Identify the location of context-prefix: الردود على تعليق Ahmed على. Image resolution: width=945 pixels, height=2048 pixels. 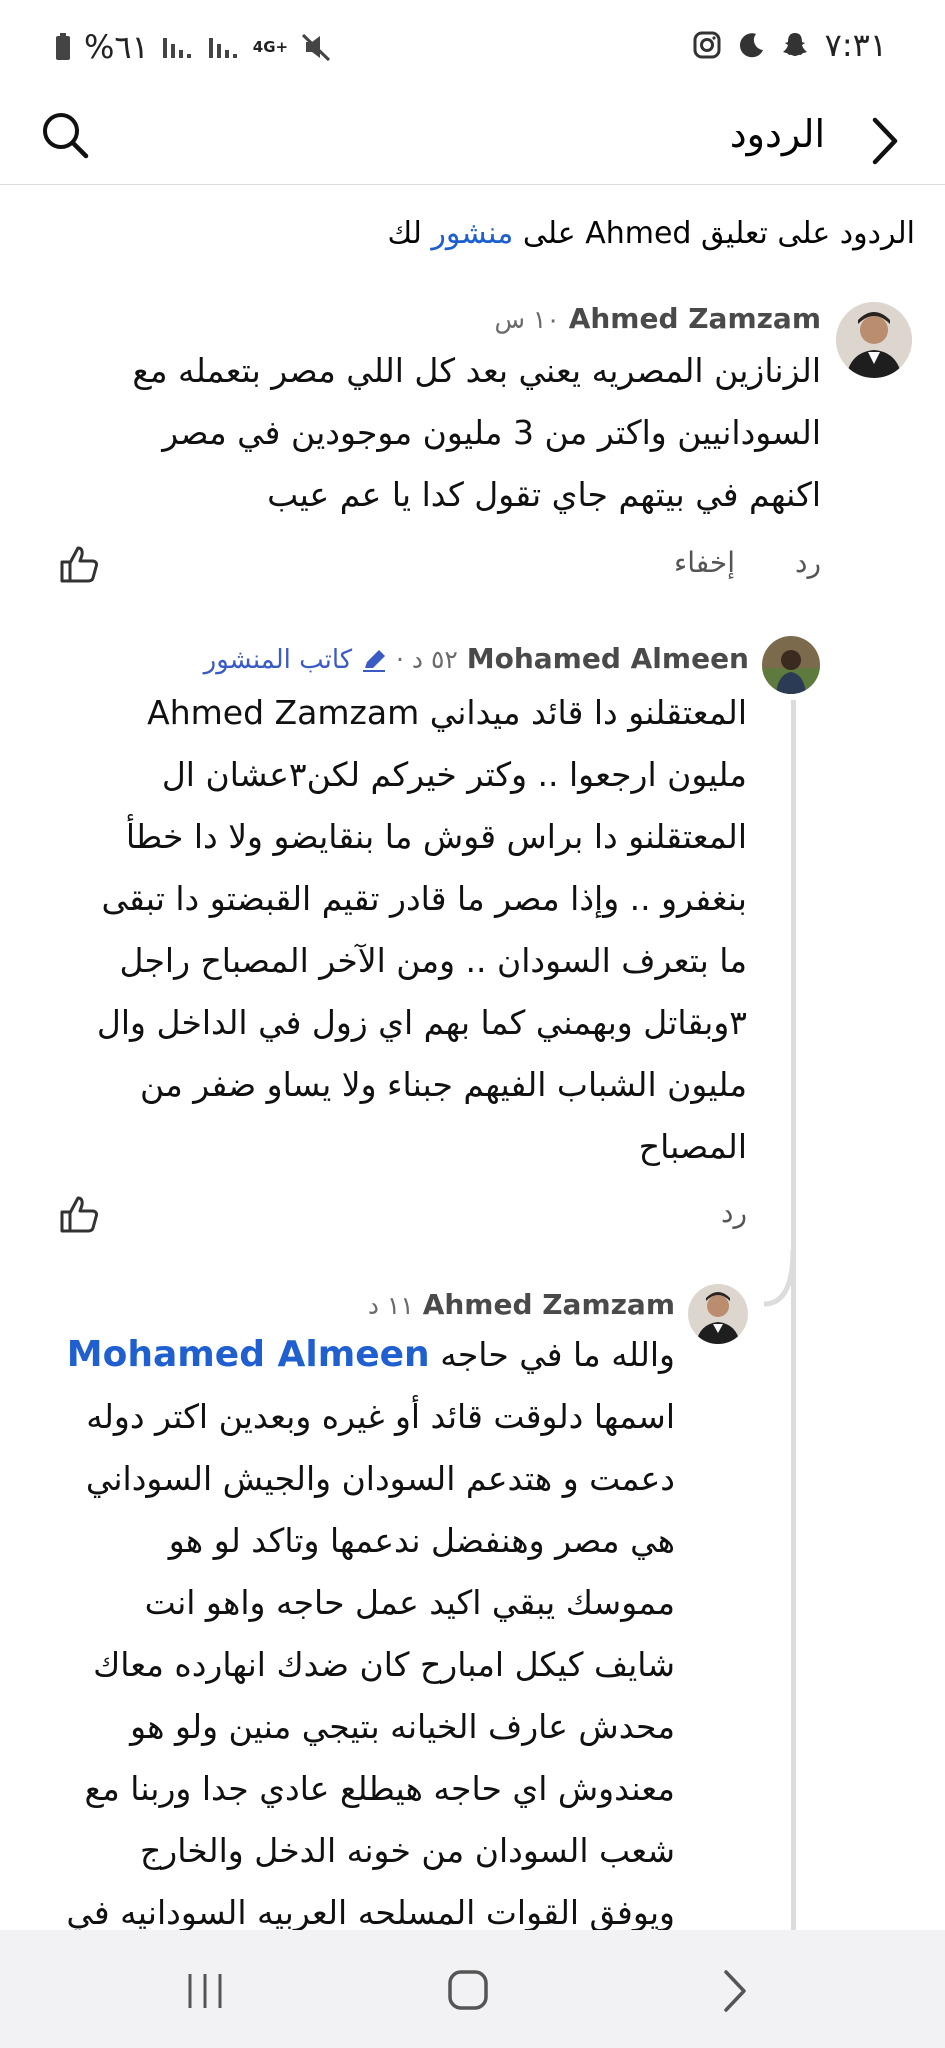
(718, 233).